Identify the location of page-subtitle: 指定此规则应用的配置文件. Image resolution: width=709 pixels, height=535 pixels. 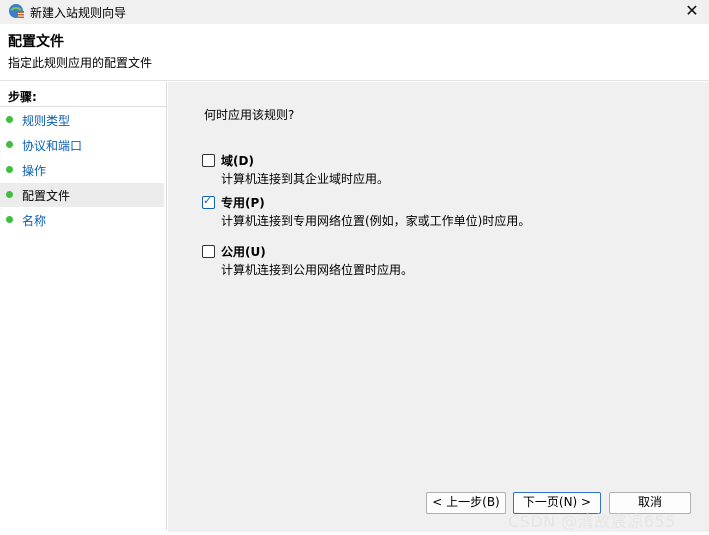
(80, 63).